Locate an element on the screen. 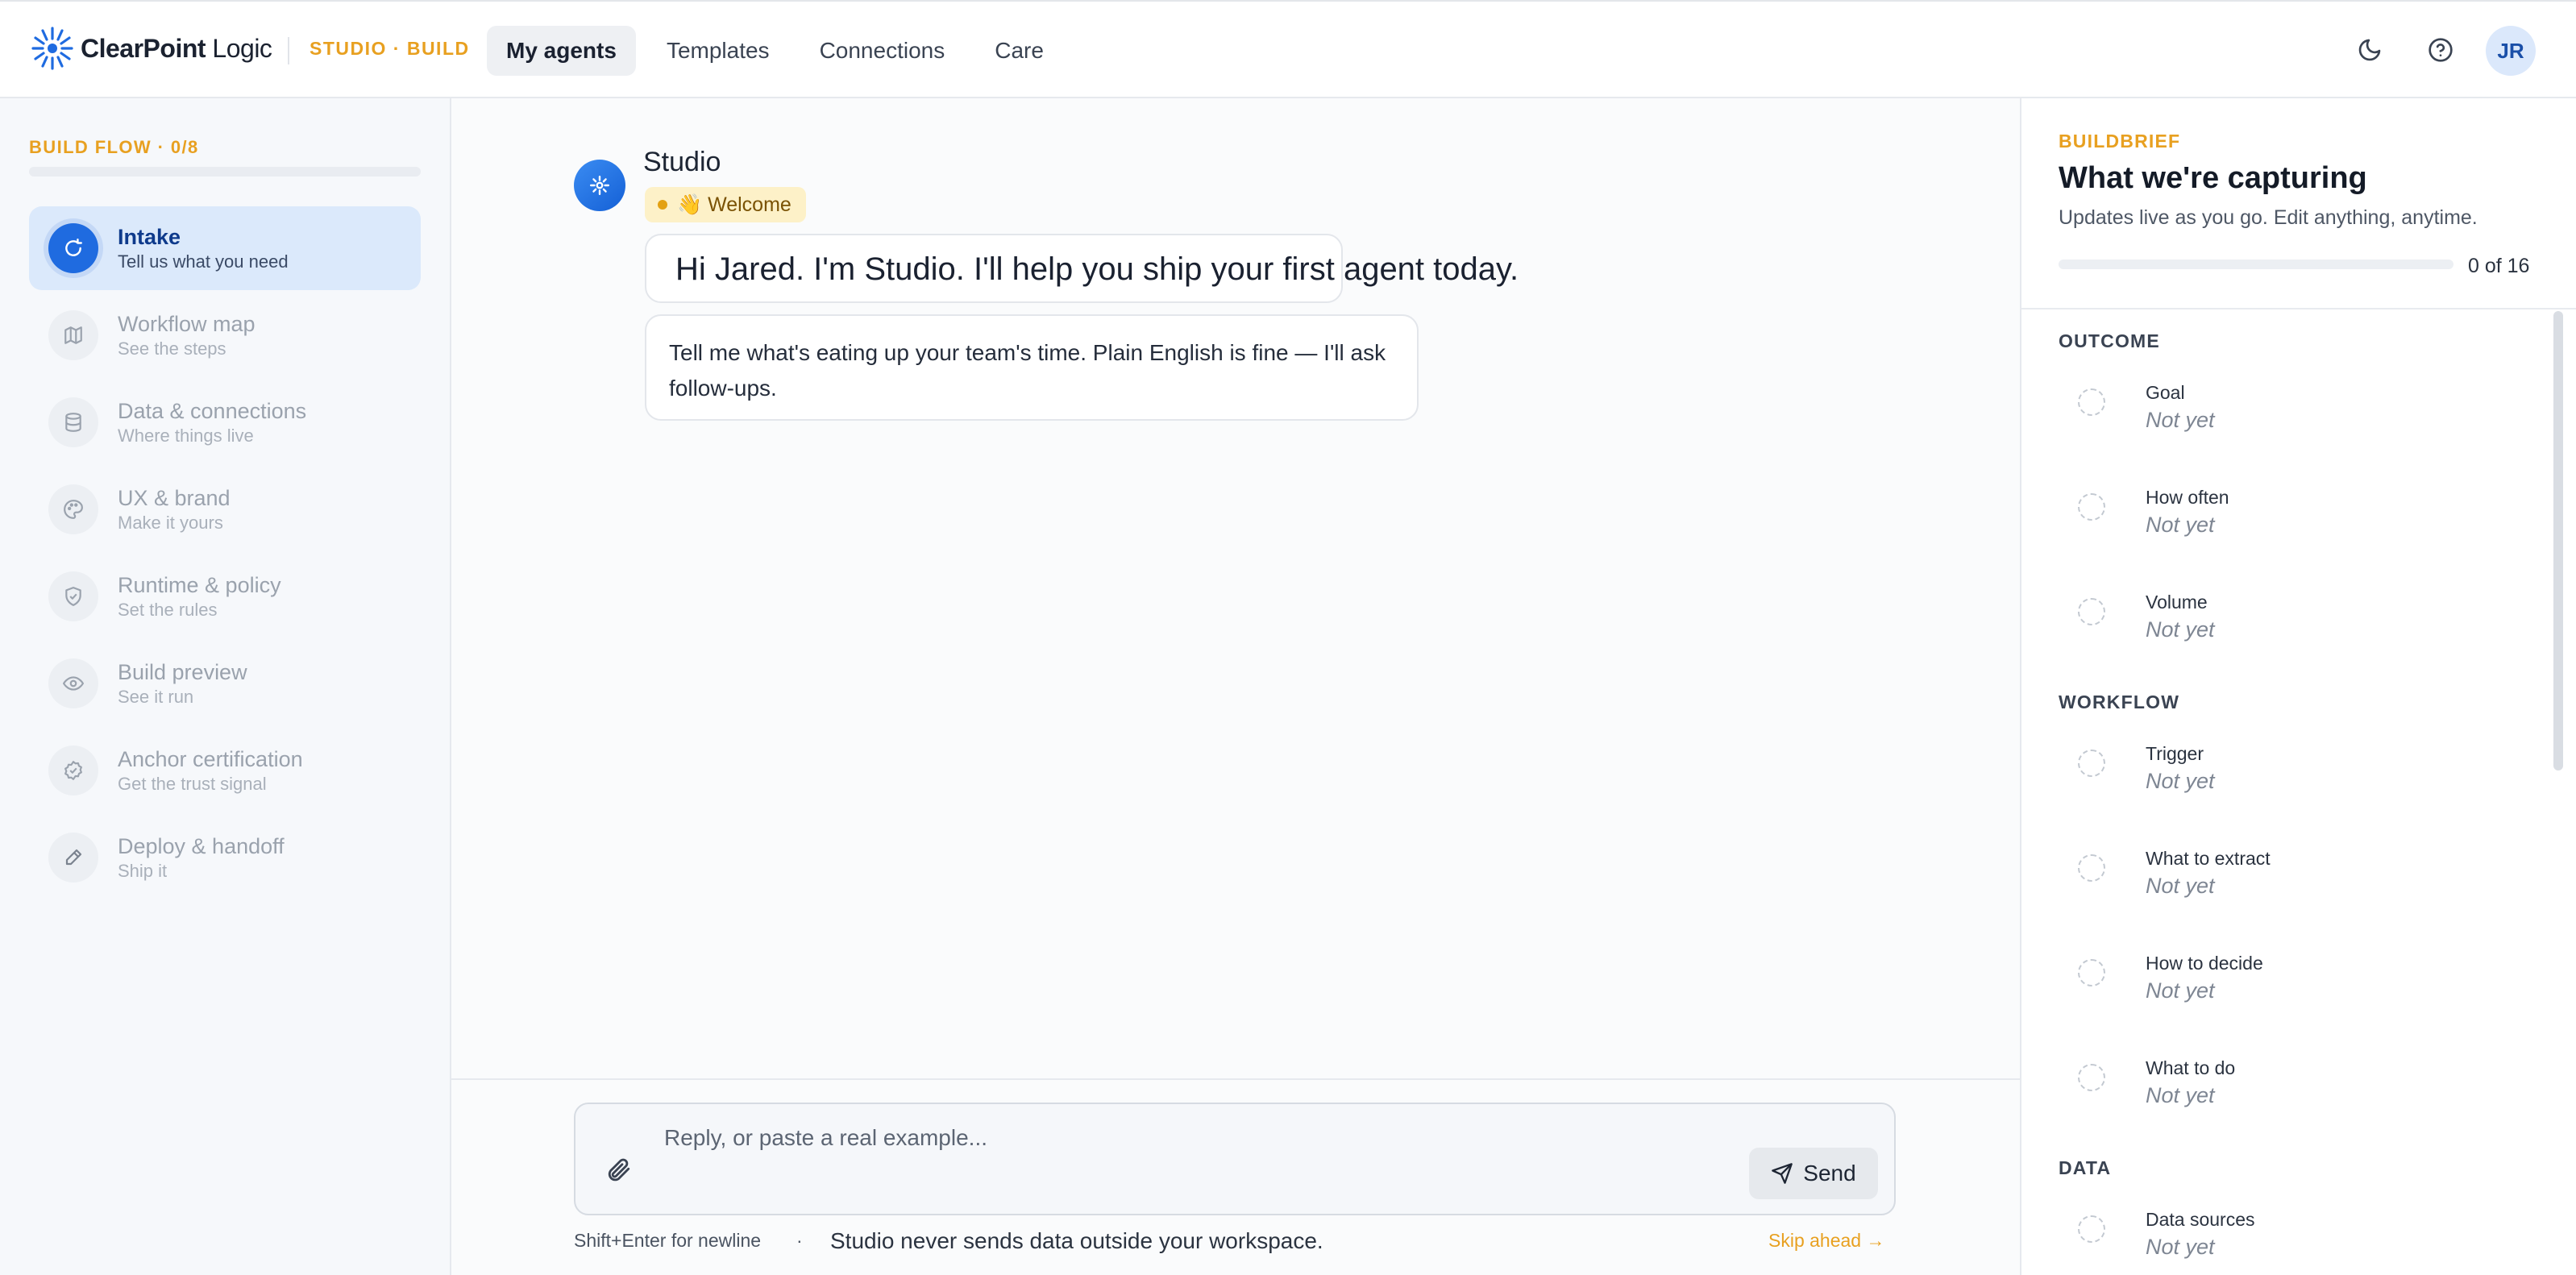  step-intake: Intake Tell us what you need is located at coordinates (225, 248).